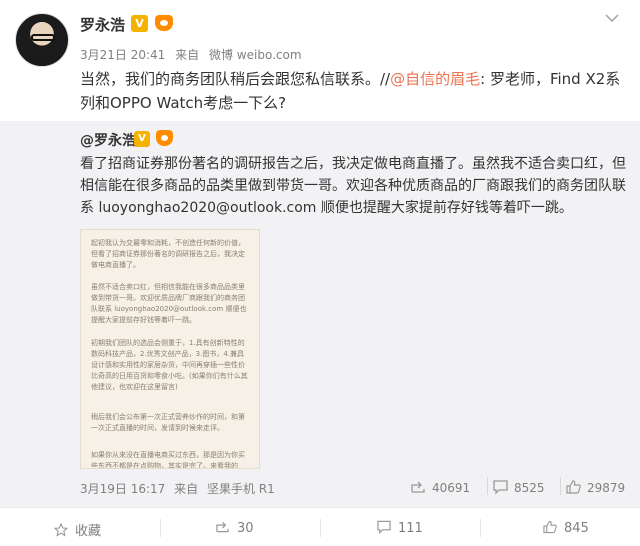 This screenshot has height=546, width=640. What do you see at coordinates (613, 19) in the screenshot?
I see `chevron-down-icon` at bounding box center [613, 19].